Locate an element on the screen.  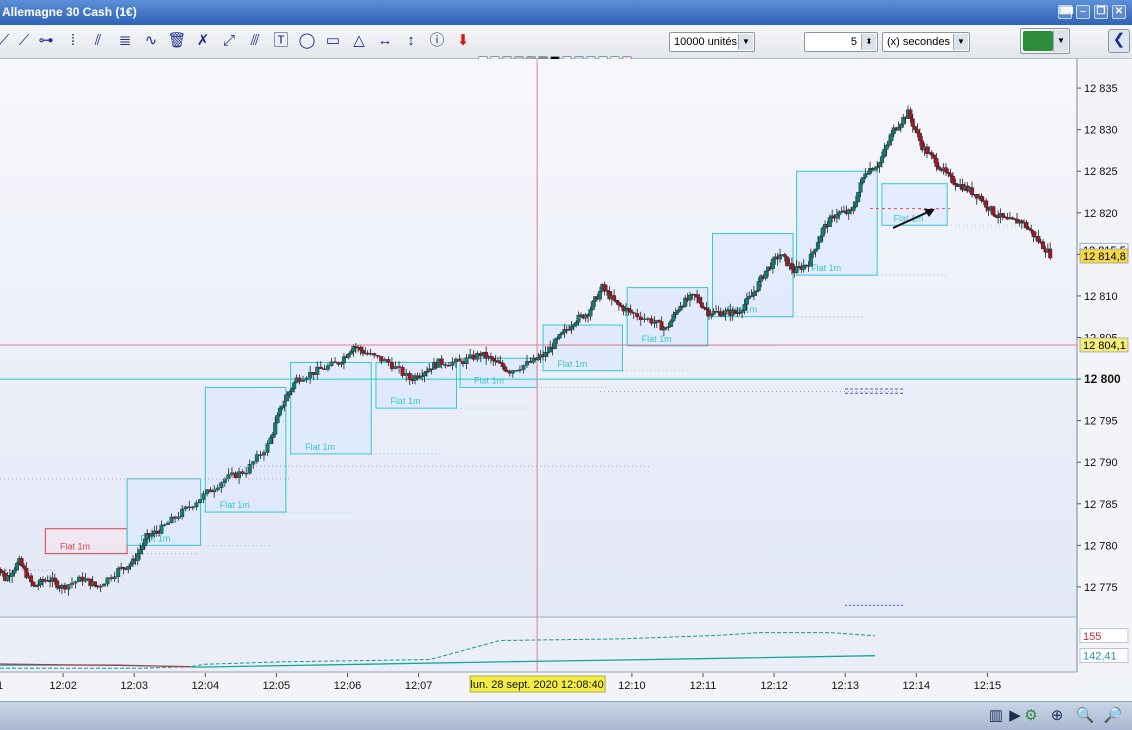
sub-plot-area is located at coordinates (538, 645).